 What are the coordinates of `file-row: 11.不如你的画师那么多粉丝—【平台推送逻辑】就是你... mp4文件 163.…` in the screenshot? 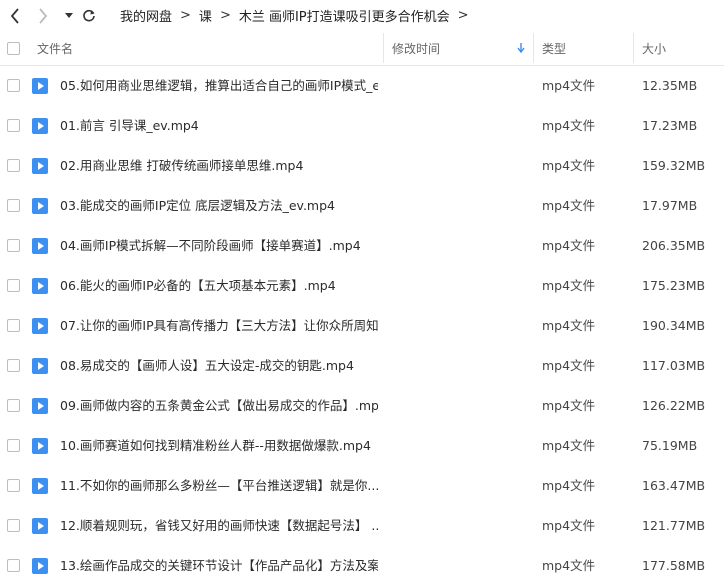 It's located at (362, 486).